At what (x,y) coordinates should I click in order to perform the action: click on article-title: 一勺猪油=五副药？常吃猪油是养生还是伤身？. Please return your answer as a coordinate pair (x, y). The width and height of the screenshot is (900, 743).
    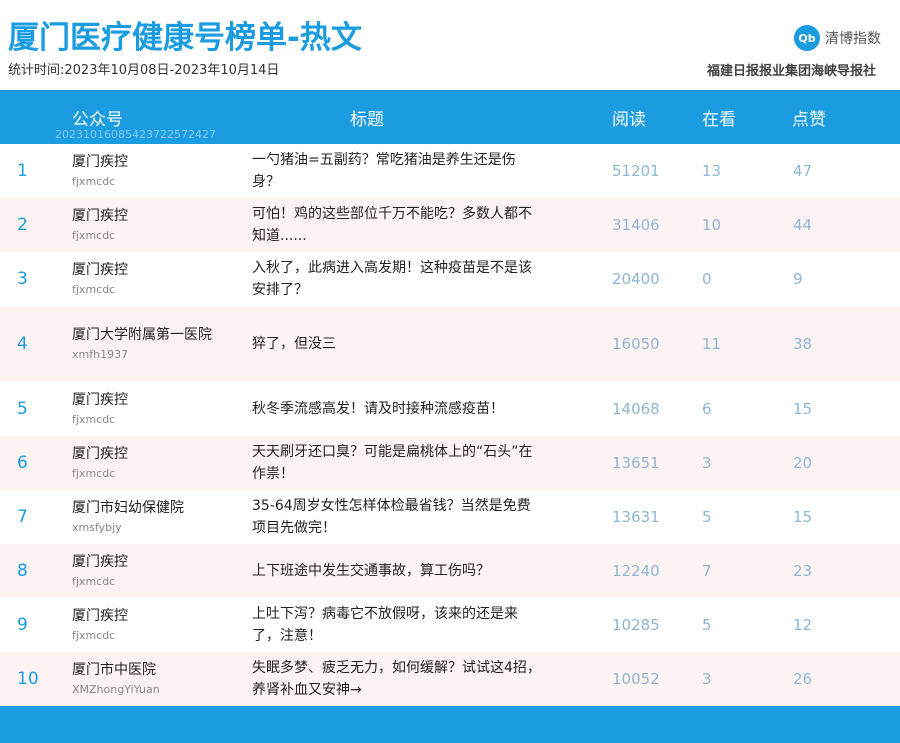
    Looking at the image, I should click on (397, 171).